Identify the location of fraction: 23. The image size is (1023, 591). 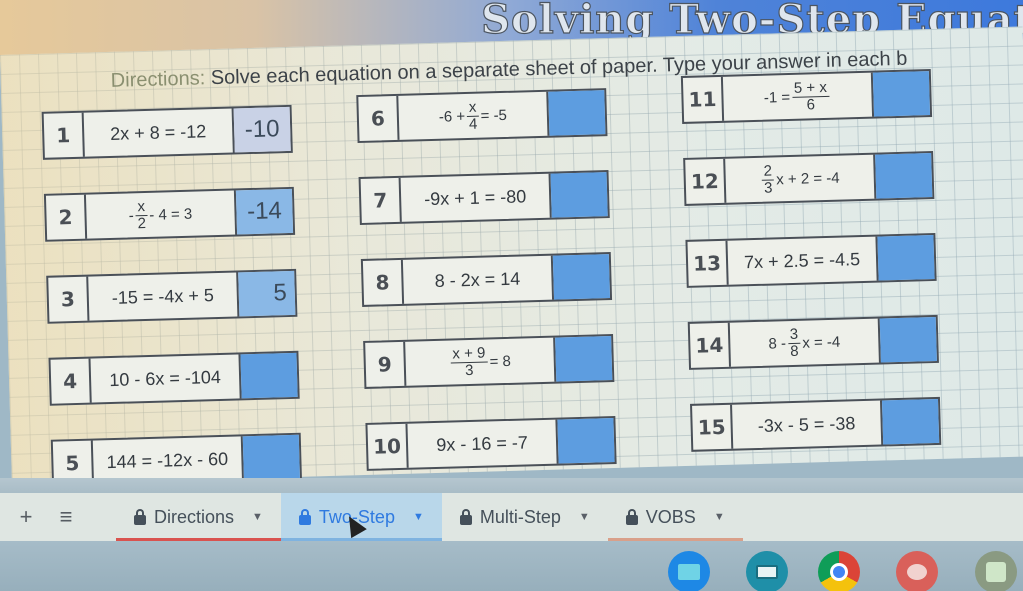
(768, 179).